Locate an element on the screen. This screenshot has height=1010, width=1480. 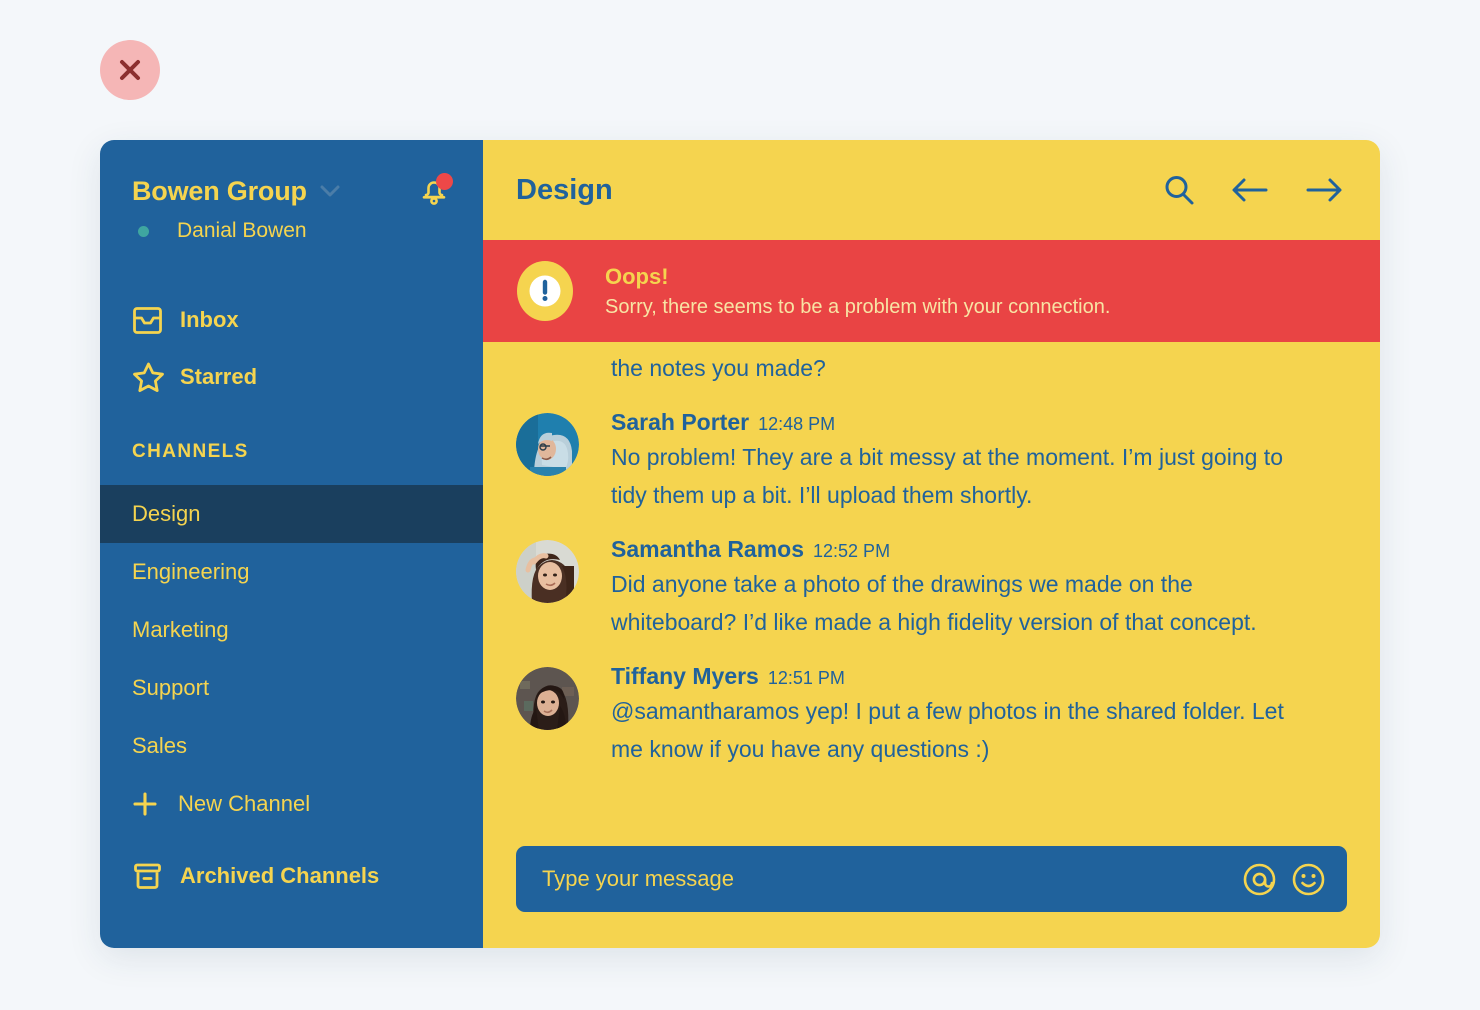
current-user: Danial Bowen is located at coordinates (291, 226).